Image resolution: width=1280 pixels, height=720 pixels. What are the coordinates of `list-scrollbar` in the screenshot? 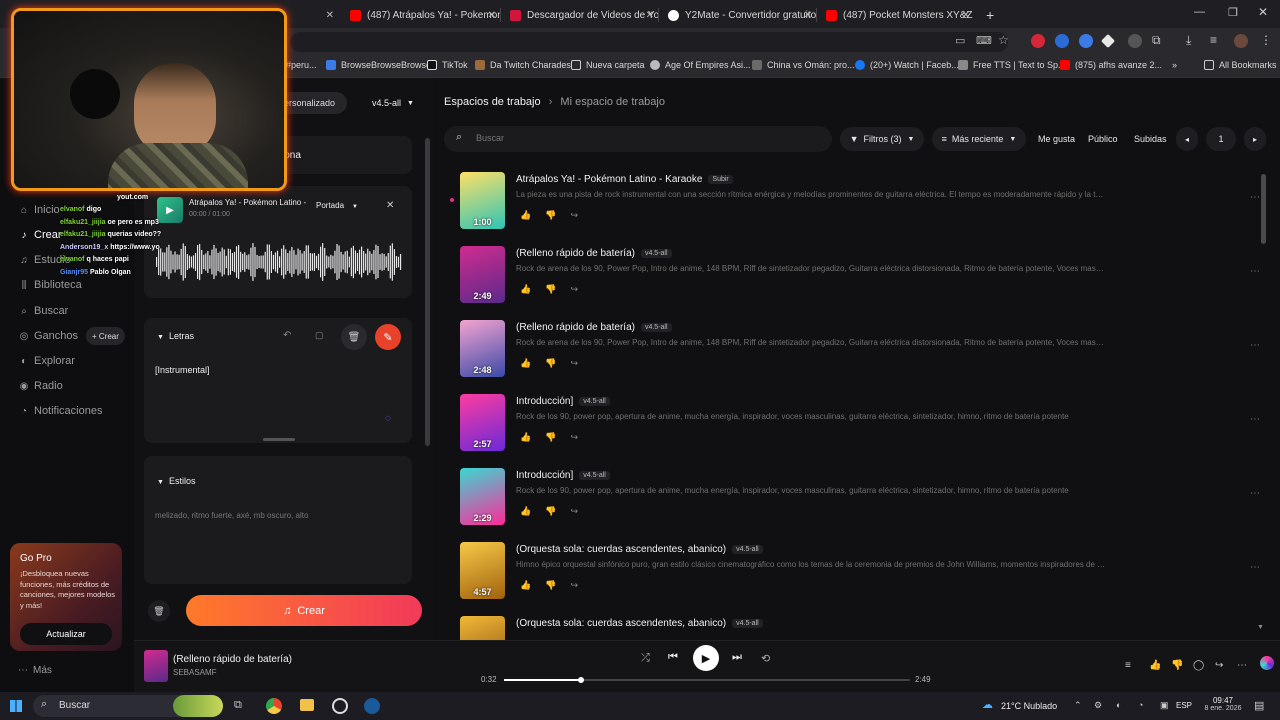 It's located at (1263, 209).